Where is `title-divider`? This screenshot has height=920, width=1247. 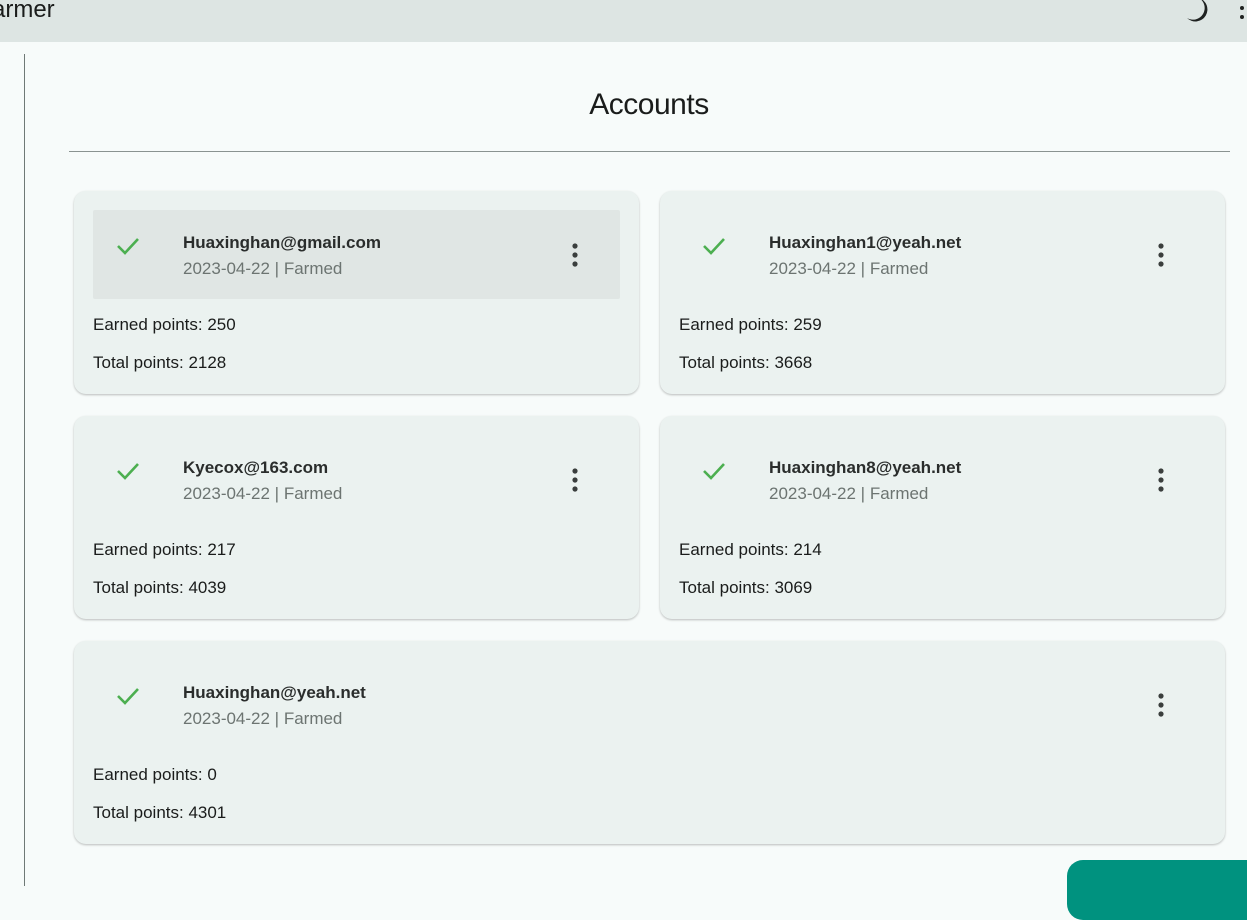
title-divider is located at coordinates (649, 151).